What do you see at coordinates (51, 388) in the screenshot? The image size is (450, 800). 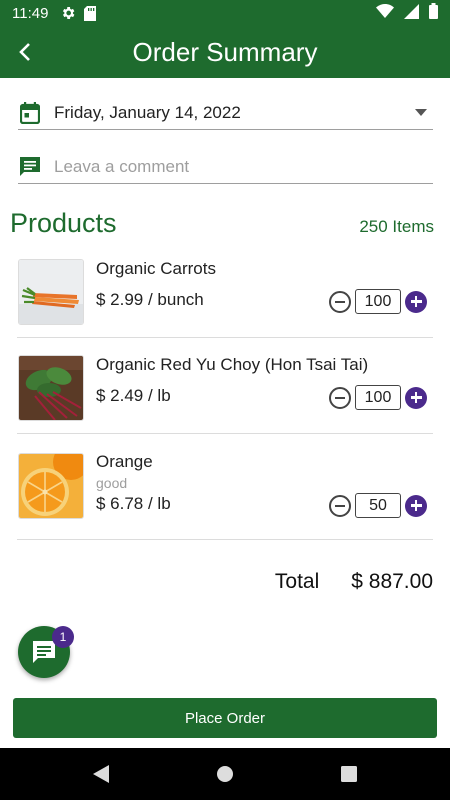 I see `red-yu-choy-image` at bounding box center [51, 388].